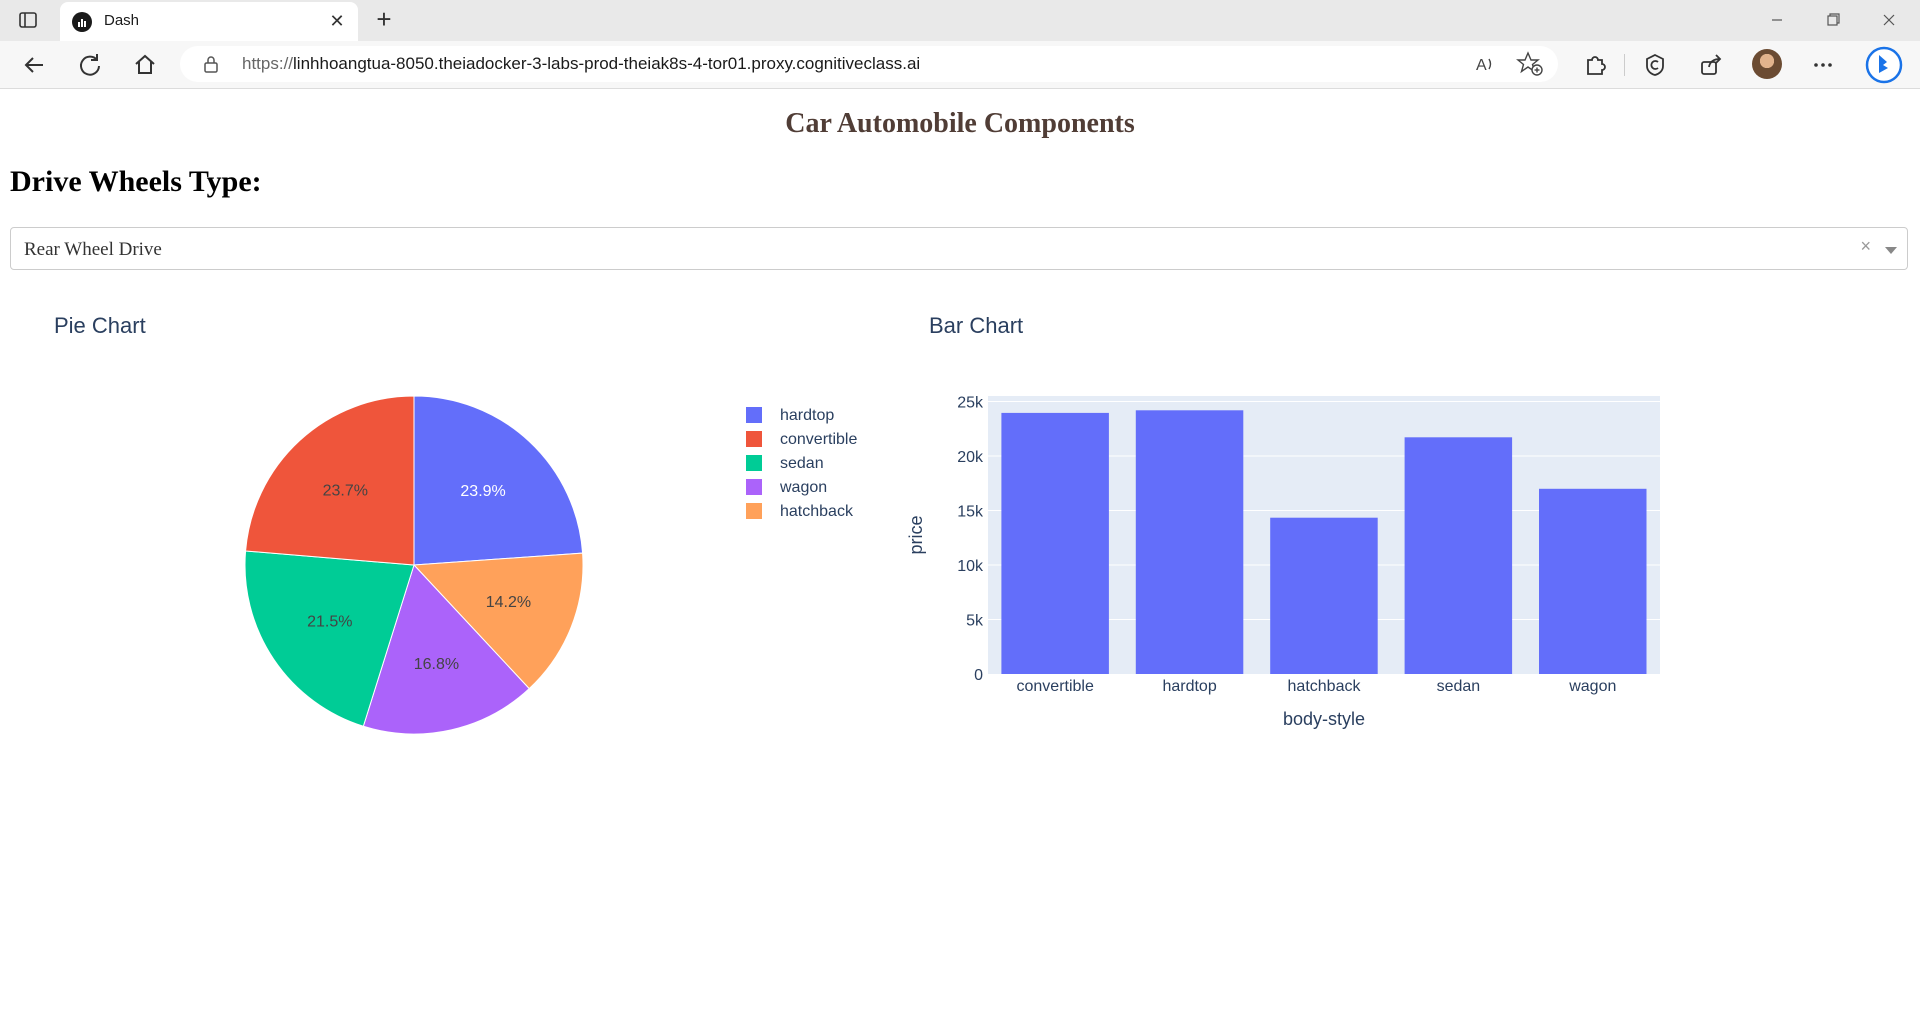 This screenshot has width=1920, height=1020. Describe the element at coordinates (1624, 65) in the screenshot. I see `toolbar-divider` at that location.